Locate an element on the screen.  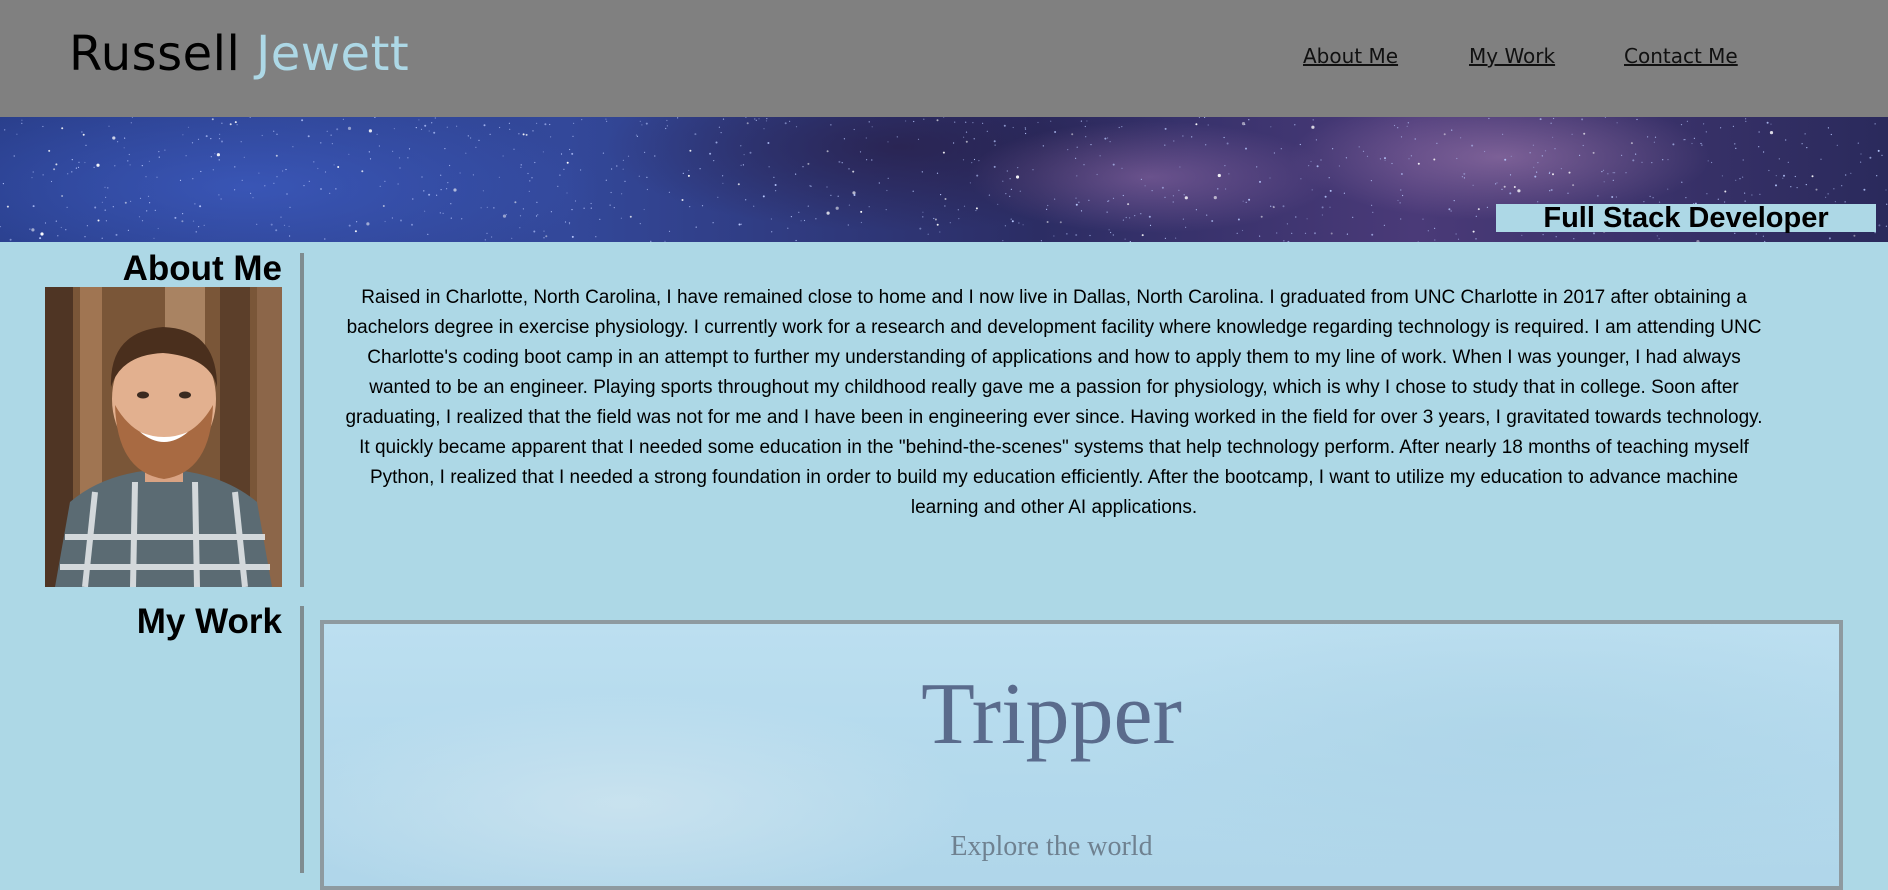
project-subtitle: Explore the world is located at coordinates (1051, 846).